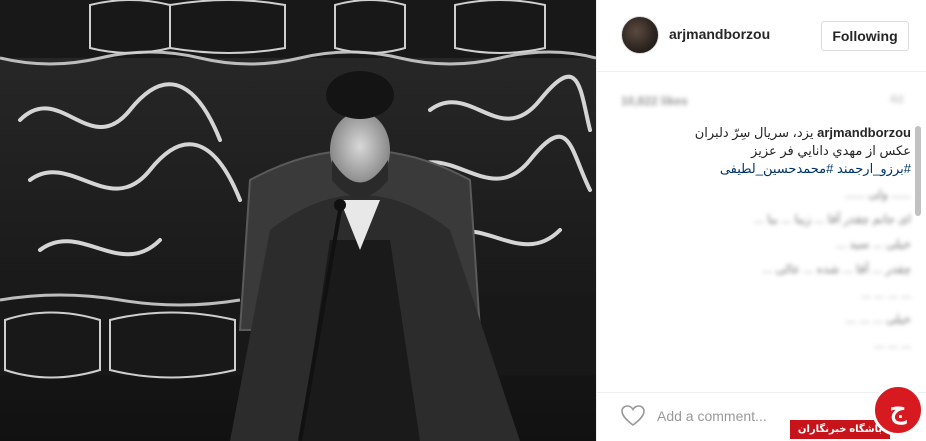  What do you see at coordinates (754, 132) in the screenshot?
I see `caption-line-1: یزد، سریال سِرّ دلبران` at bounding box center [754, 132].